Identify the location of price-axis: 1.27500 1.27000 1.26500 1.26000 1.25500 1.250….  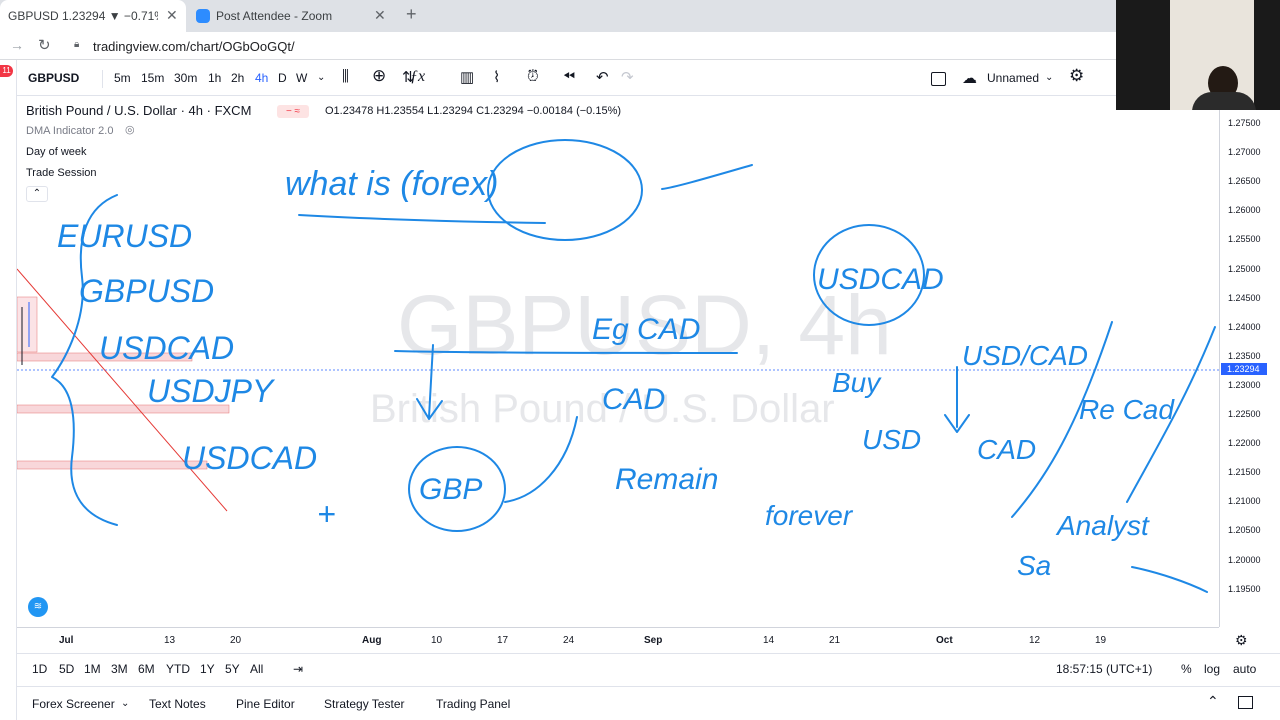
(1249, 362).